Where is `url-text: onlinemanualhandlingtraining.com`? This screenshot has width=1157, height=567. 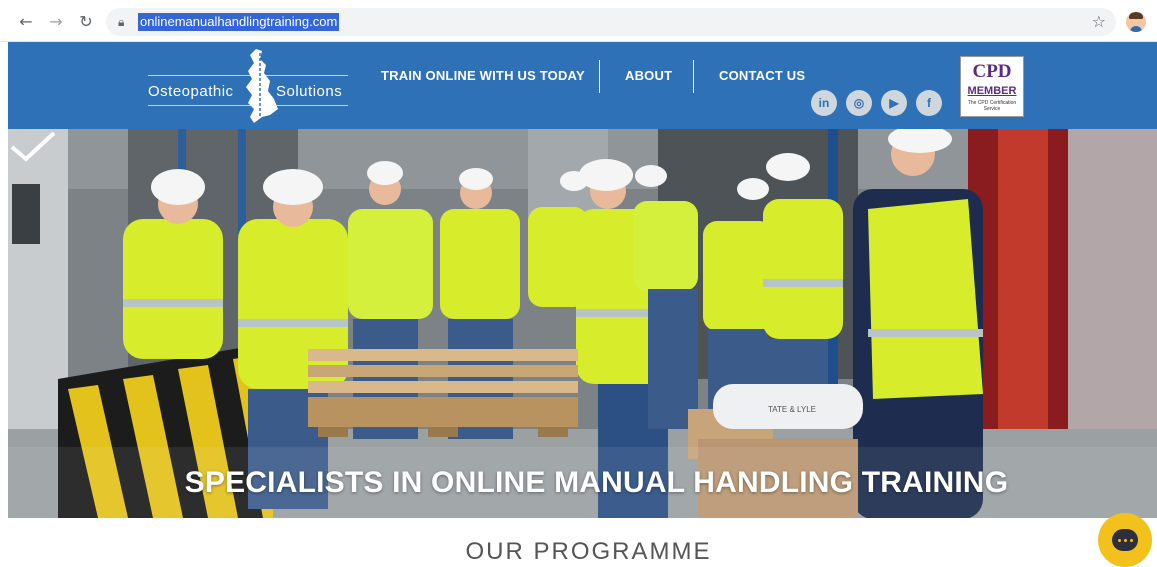
url-text: onlinemanualhandlingtraining.com is located at coordinates (239, 22).